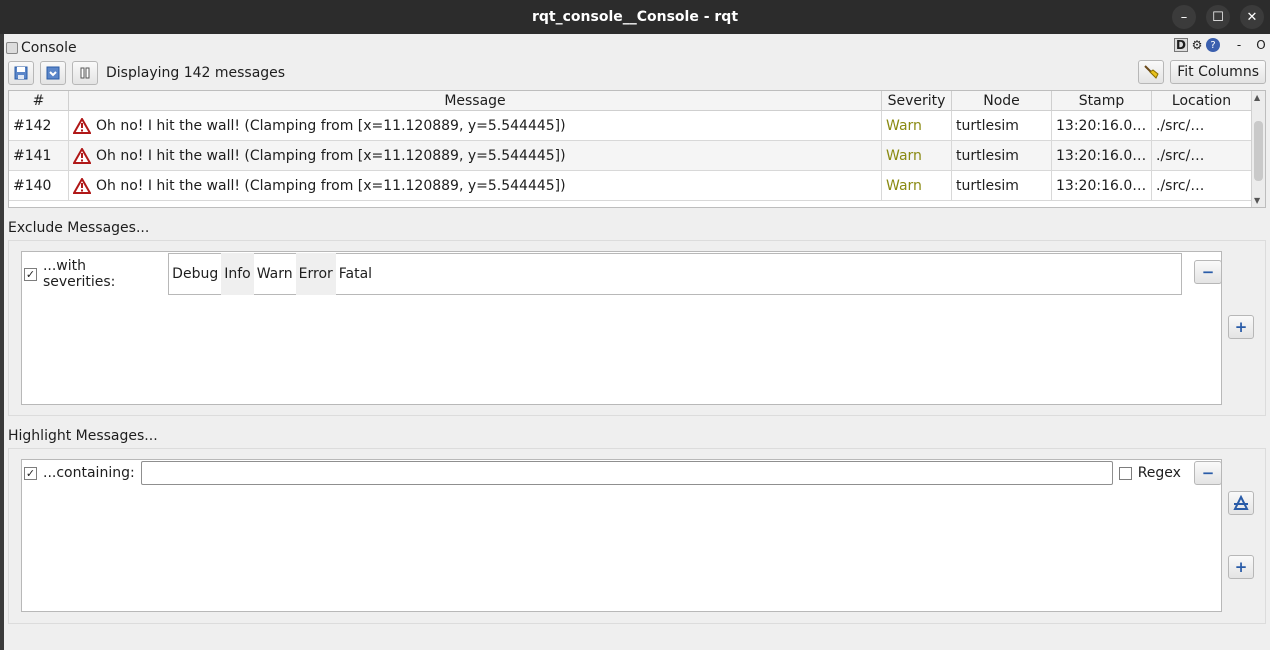  I want to click on minimize-plugin-button: -, so click(1239, 45).